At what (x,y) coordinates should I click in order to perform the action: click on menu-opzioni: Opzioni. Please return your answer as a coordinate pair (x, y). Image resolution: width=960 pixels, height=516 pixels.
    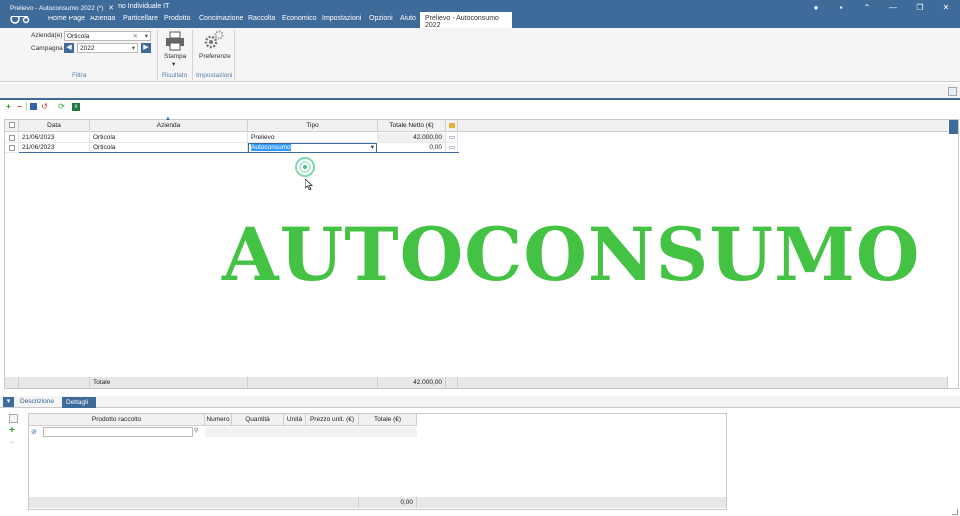
    Looking at the image, I should click on (381, 18).